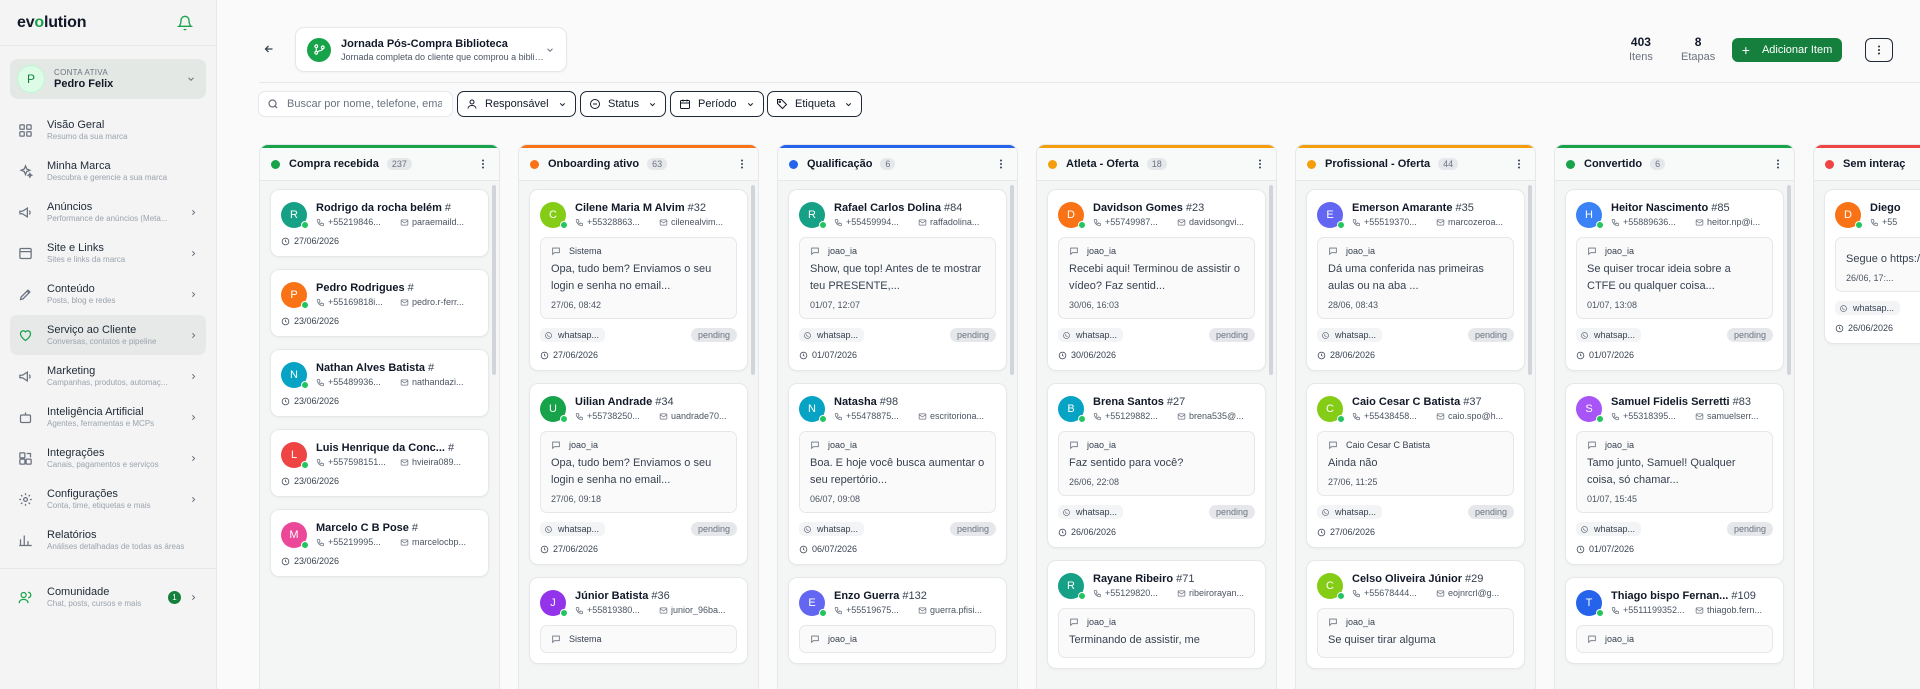 Image resolution: width=1920 pixels, height=689 pixels. I want to click on sidebar-item-visao-geral: Visão Geral Resumo da sua marca, so click(108, 130).